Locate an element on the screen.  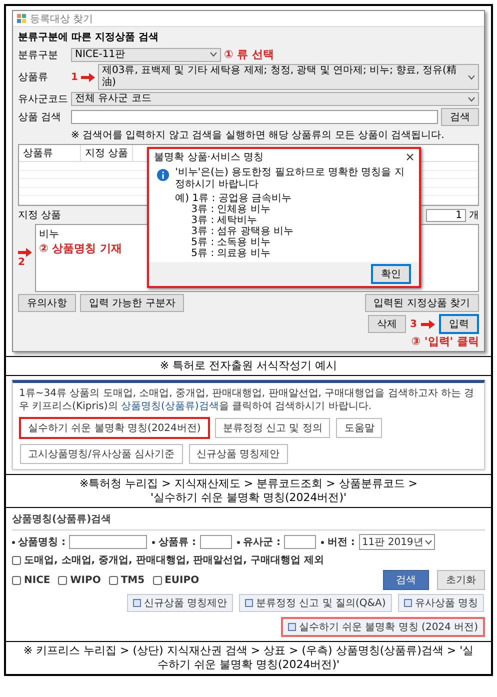
checkbox-label: WIPO is located at coordinates (85, 580).